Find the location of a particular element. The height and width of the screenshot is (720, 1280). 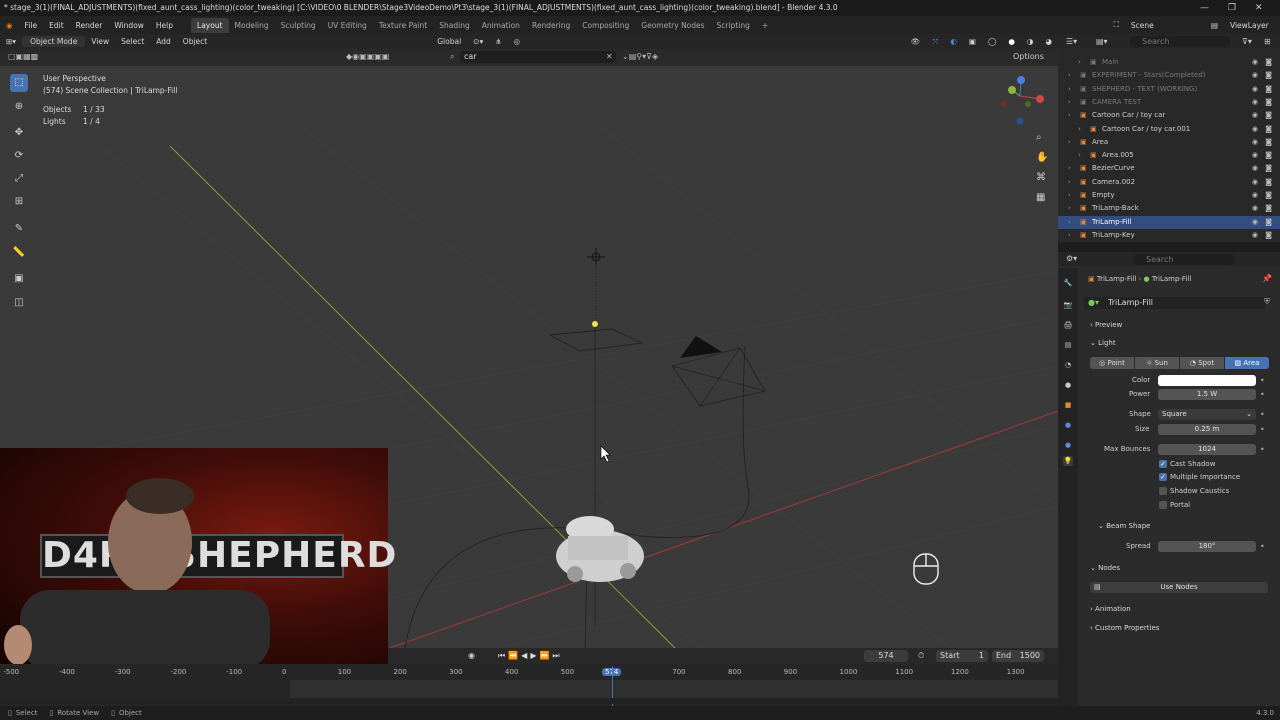

outliner-row: › ▣ TriLamp-Fill ◉ ◙ is located at coordinates (1169, 222).